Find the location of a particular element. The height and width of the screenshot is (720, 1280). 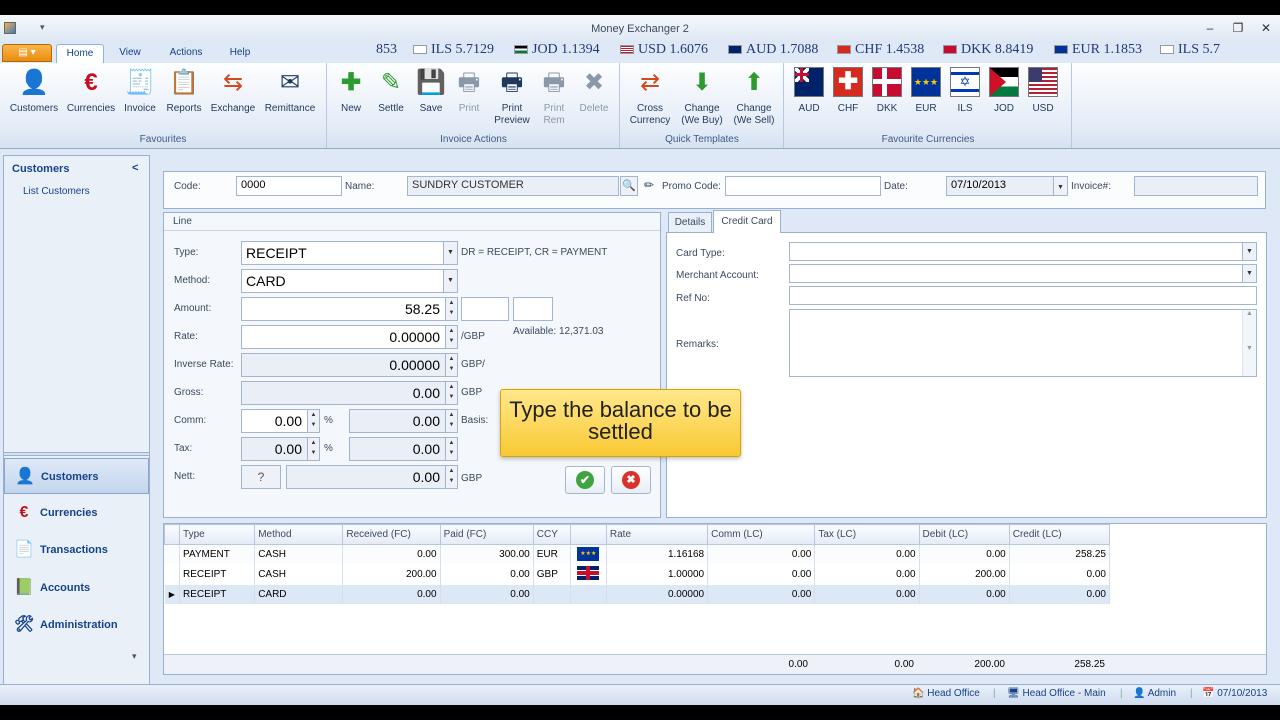

promo-code-field is located at coordinates (803, 186).